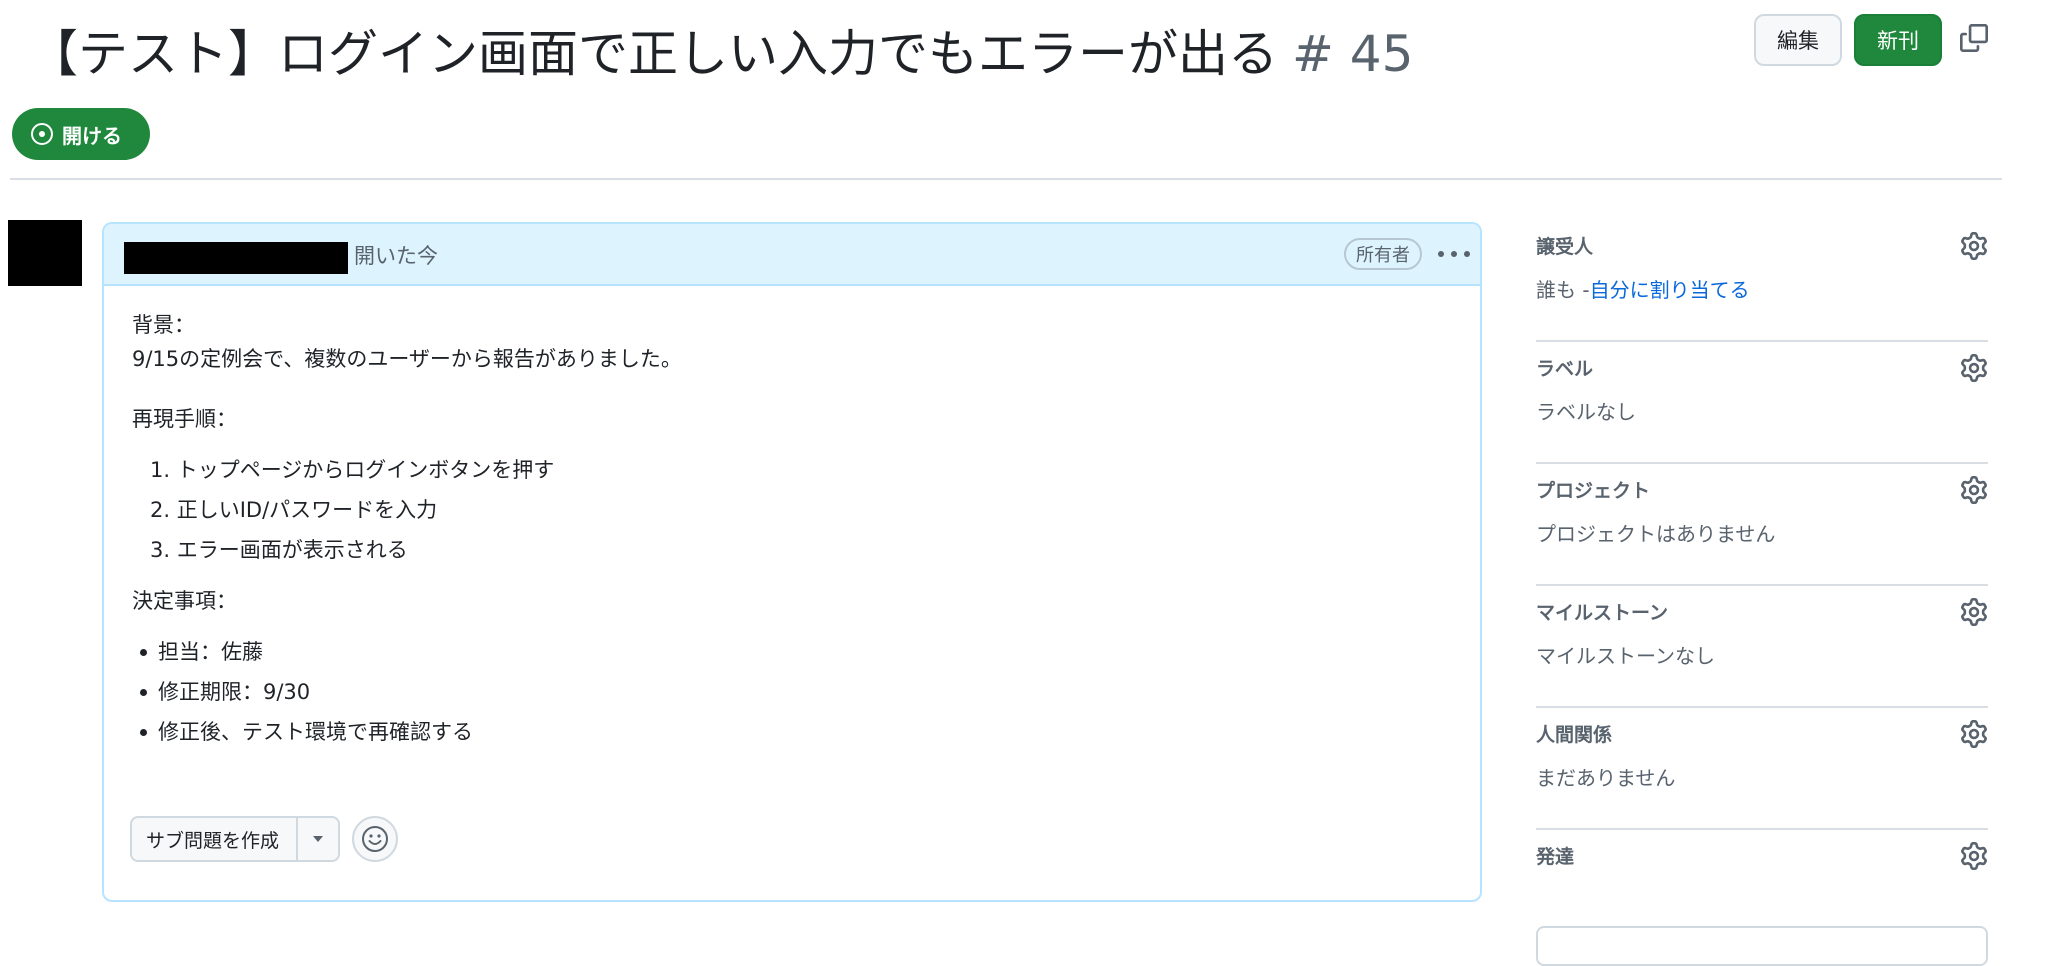 Image resolution: width=2048 pixels, height=966 pixels. Describe the element at coordinates (1762, 946) in the screenshot. I see `create-branch-button-group` at that location.